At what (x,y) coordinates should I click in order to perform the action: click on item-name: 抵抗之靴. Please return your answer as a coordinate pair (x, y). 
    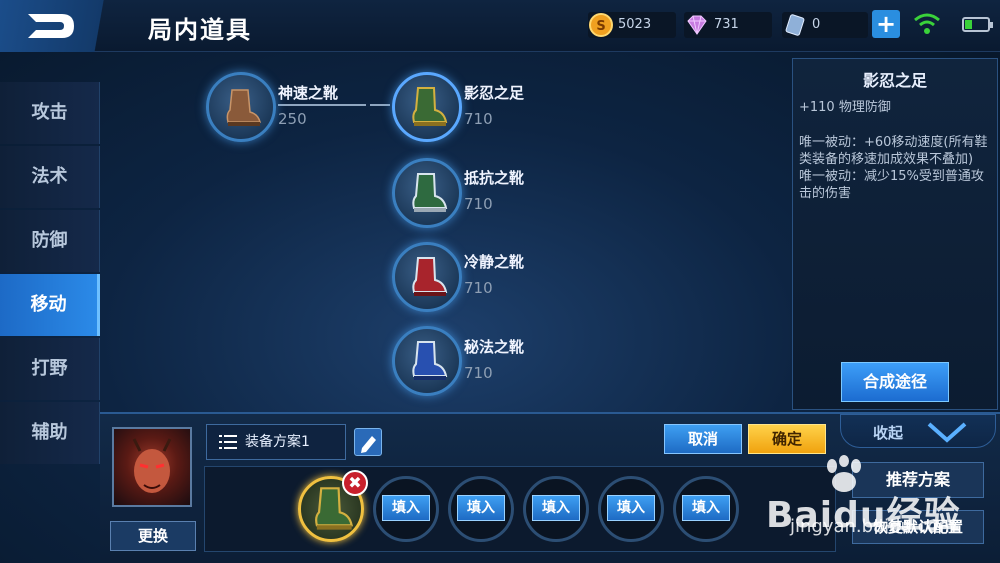
    Looking at the image, I should click on (494, 178).